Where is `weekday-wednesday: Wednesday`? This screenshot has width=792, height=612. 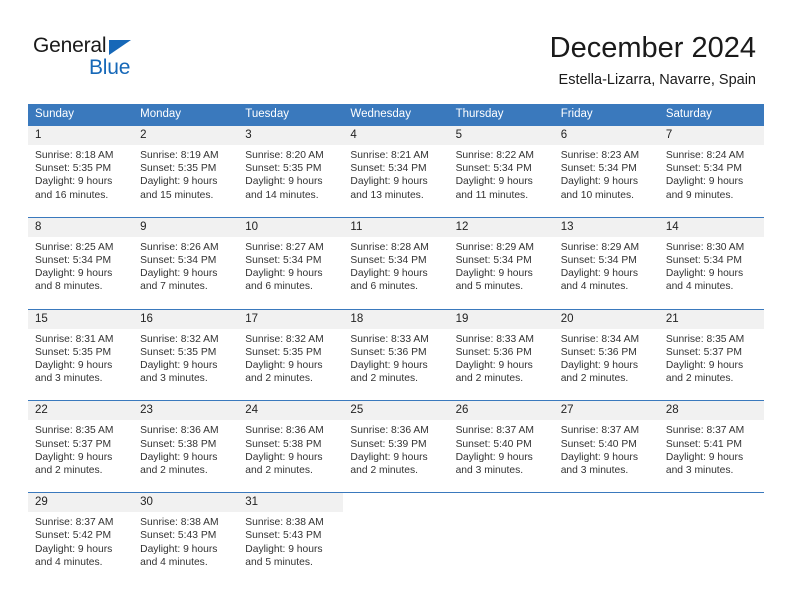
weekday-wednesday: Wednesday is located at coordinates (380, 114).